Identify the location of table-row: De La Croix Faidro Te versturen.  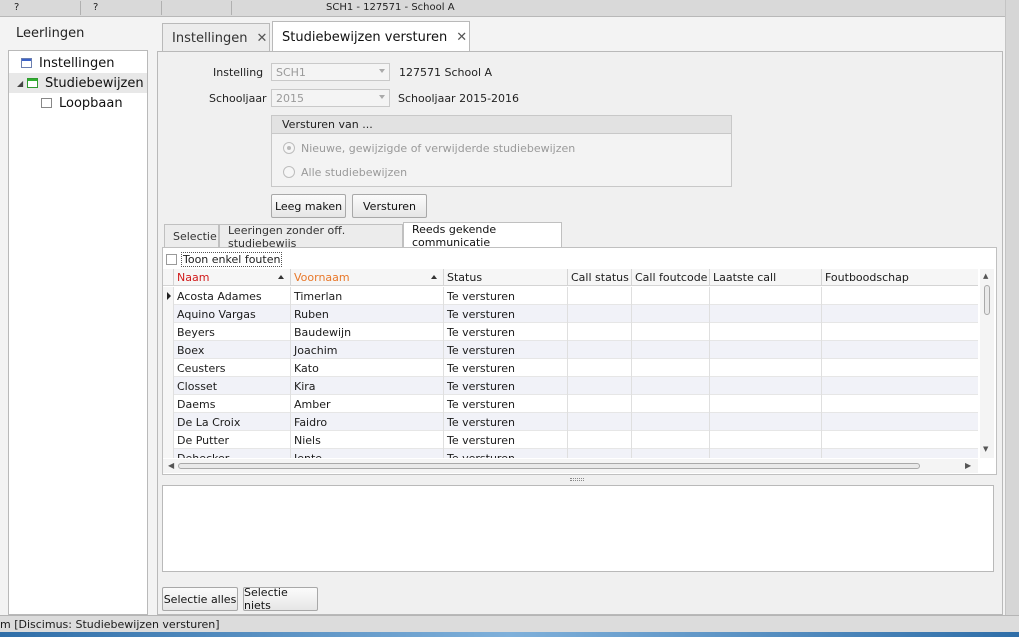
(570, 422).